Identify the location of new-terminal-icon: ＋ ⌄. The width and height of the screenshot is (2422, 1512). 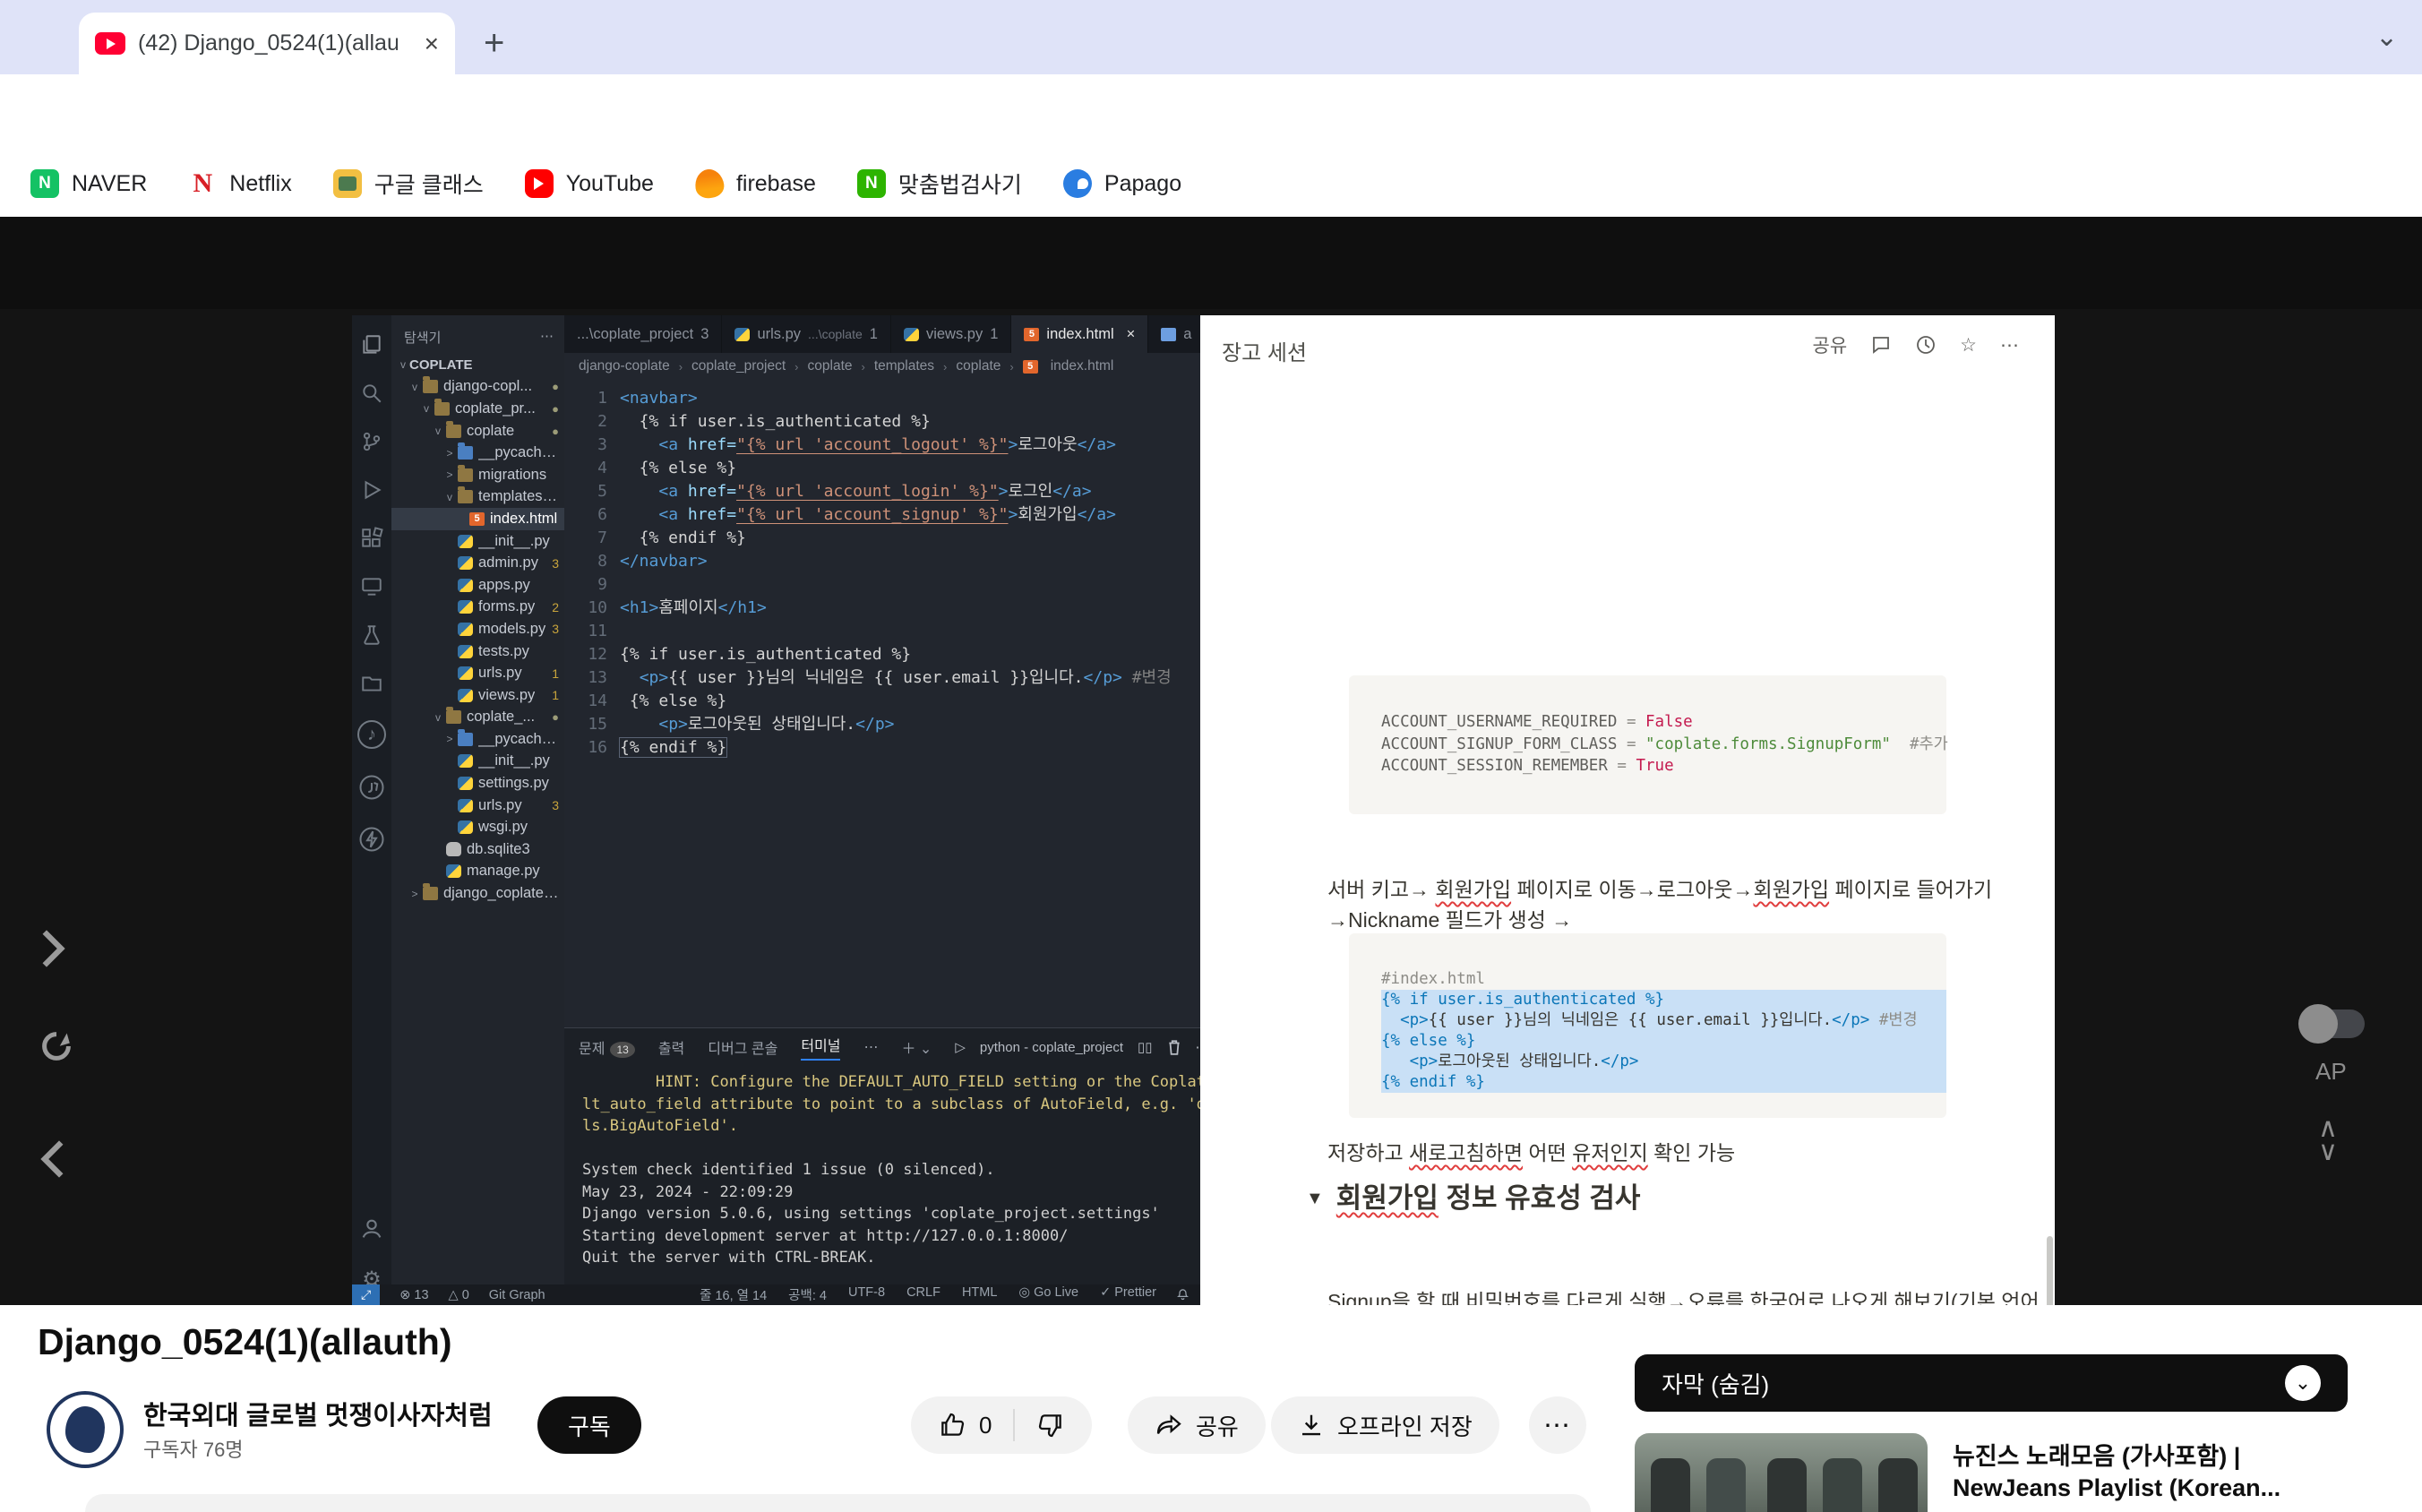
(916, 1047).